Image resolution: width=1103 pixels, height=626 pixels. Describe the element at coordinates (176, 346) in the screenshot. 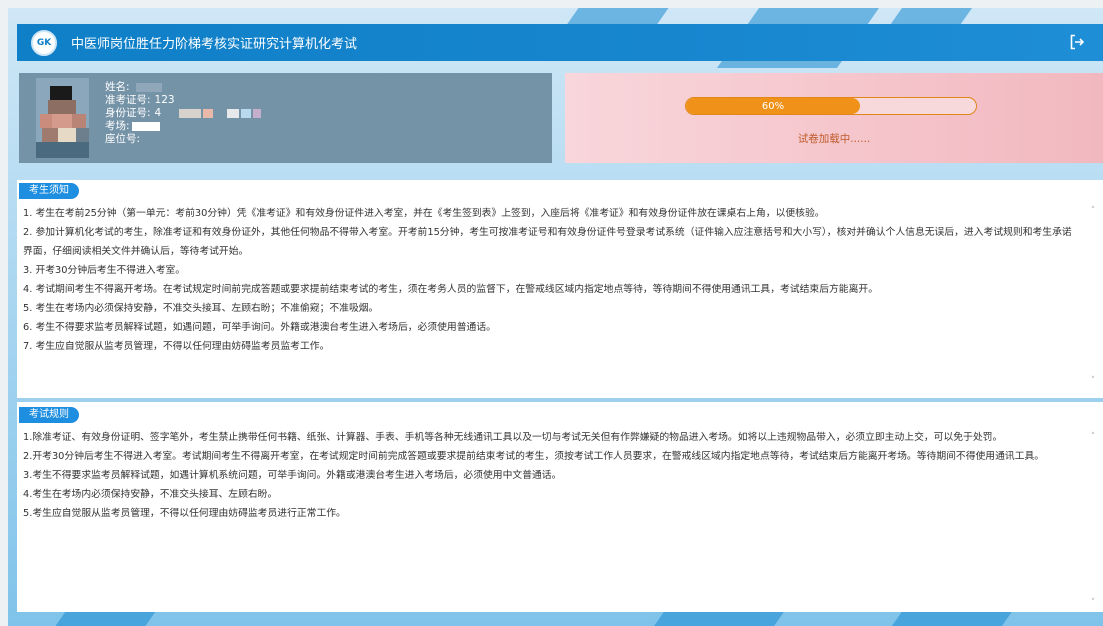

I see `list-item: 7. 考生应自觉服从监考员管理，不得以任何理由妨碍监考员监考工作。` at that location.